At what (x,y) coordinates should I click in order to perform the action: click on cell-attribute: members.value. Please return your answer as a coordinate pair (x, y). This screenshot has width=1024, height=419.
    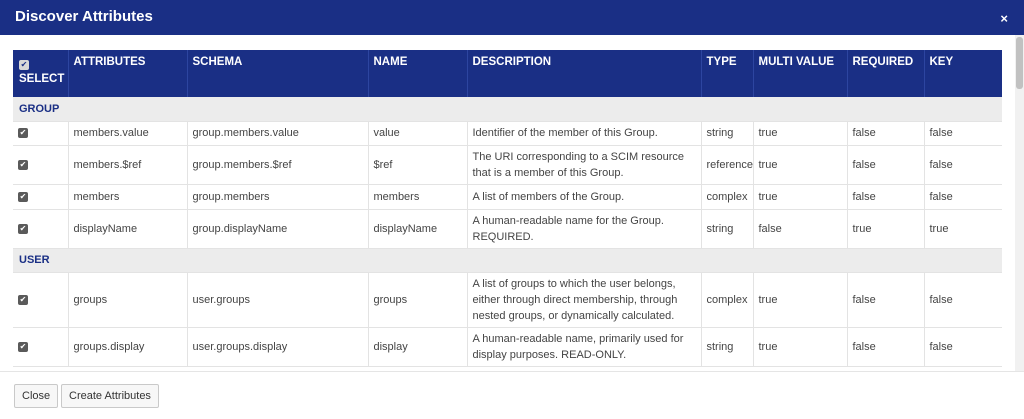
    Looking at the image, I should click on (128, 133).